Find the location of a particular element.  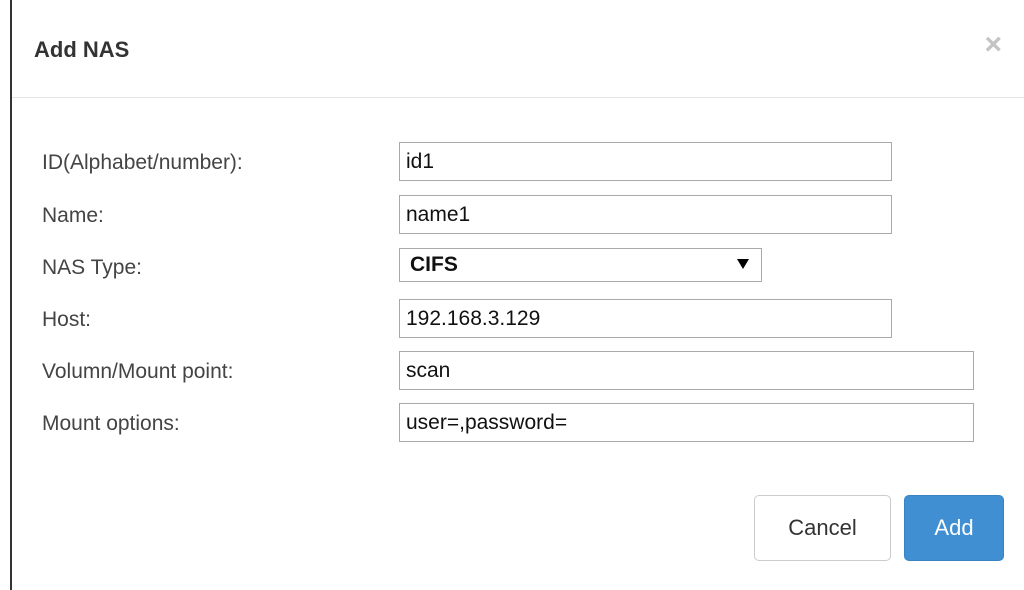

mount-options-label: Mount options: is located at coordinates (111, 423).